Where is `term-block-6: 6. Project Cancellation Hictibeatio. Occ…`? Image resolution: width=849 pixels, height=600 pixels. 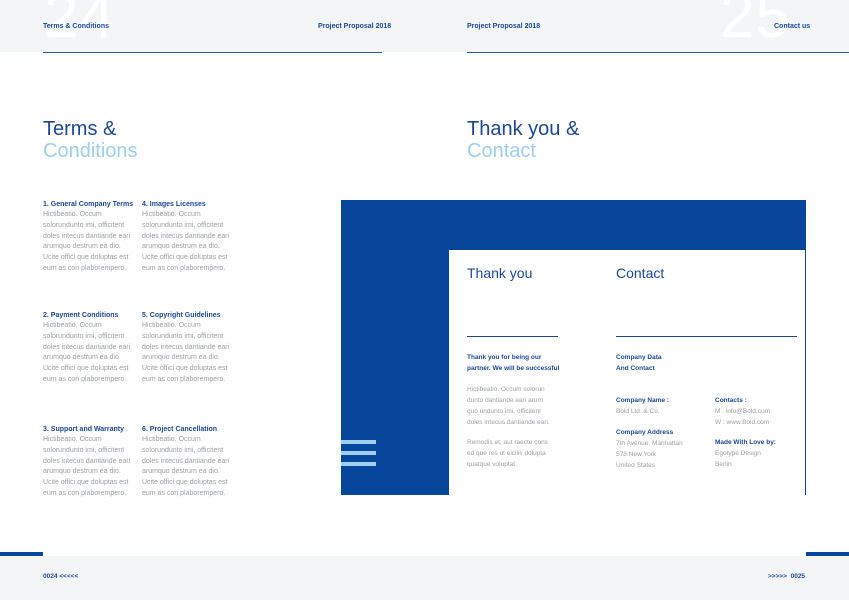 term-block-6: 6. Project Cancellation Hictibeatio. Occ… is located at coordinates (189, 462).